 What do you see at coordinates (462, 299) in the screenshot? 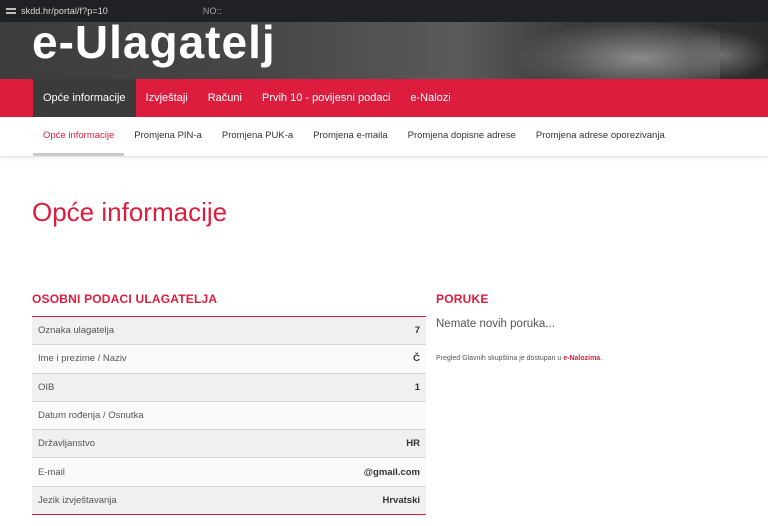
I see `messages-heading: PORUKE` at bounding box center [462, 299].